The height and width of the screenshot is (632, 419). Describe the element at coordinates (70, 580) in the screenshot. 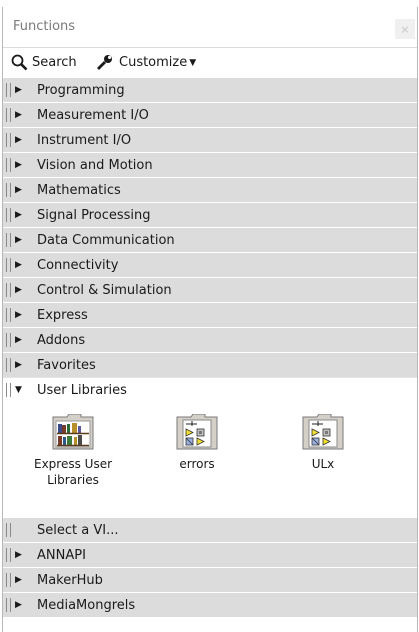

I see `category-label: MakerHub` at that location.